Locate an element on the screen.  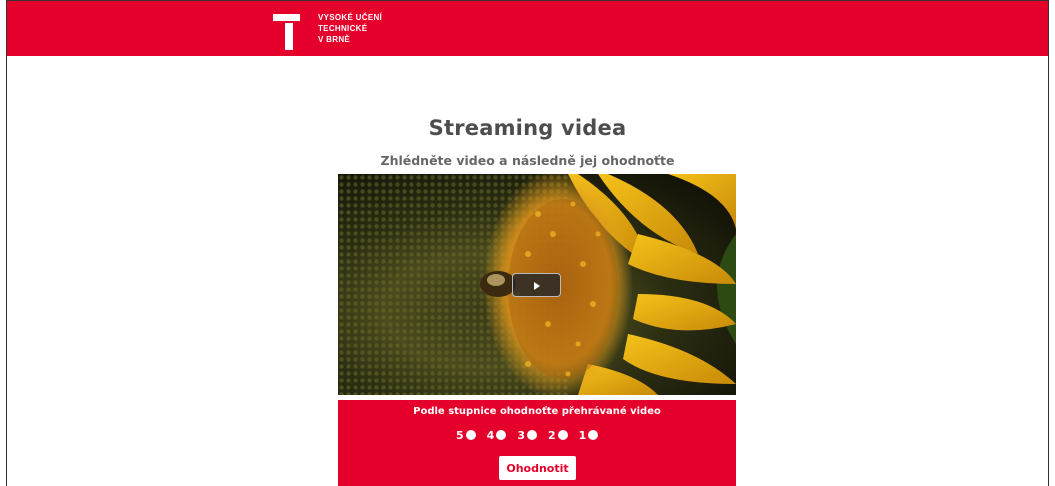
rating-option-5: 5 is located at coordinates (466, 435).